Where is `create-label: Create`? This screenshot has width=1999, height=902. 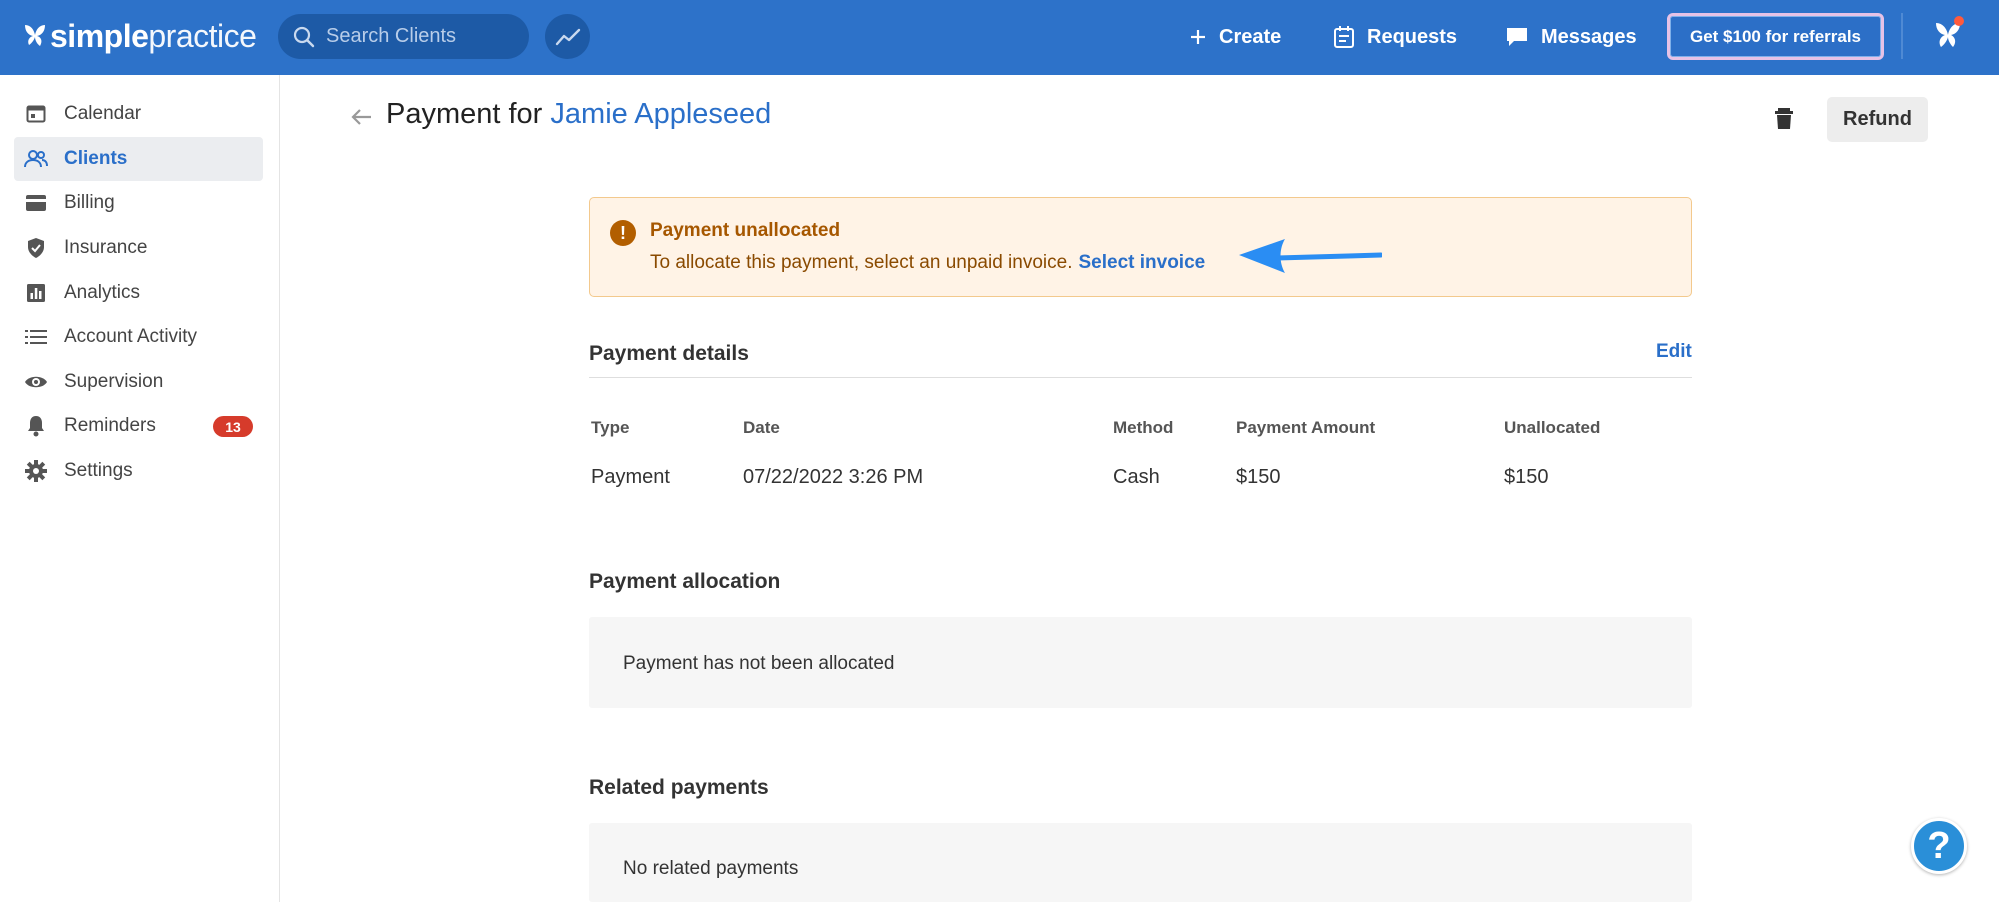 create-label: Create is located at coordinates (1250, 36).